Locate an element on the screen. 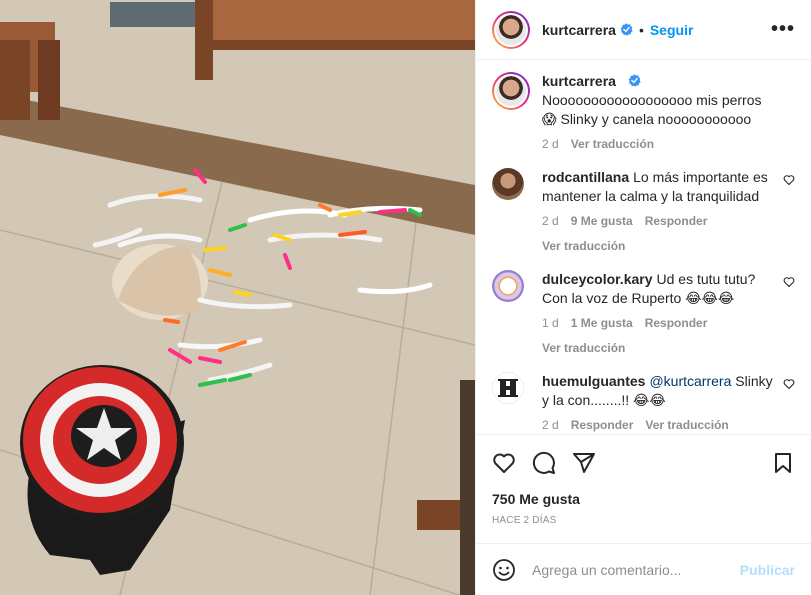 This screenshot has height=595, width=811. comment-username: rodcantillana is located at coordinates (585, 177).